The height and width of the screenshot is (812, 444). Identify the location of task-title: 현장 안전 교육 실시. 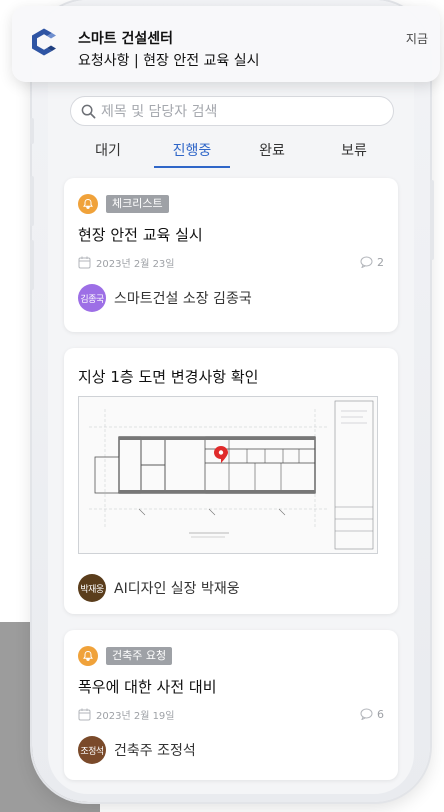
(140, 235).